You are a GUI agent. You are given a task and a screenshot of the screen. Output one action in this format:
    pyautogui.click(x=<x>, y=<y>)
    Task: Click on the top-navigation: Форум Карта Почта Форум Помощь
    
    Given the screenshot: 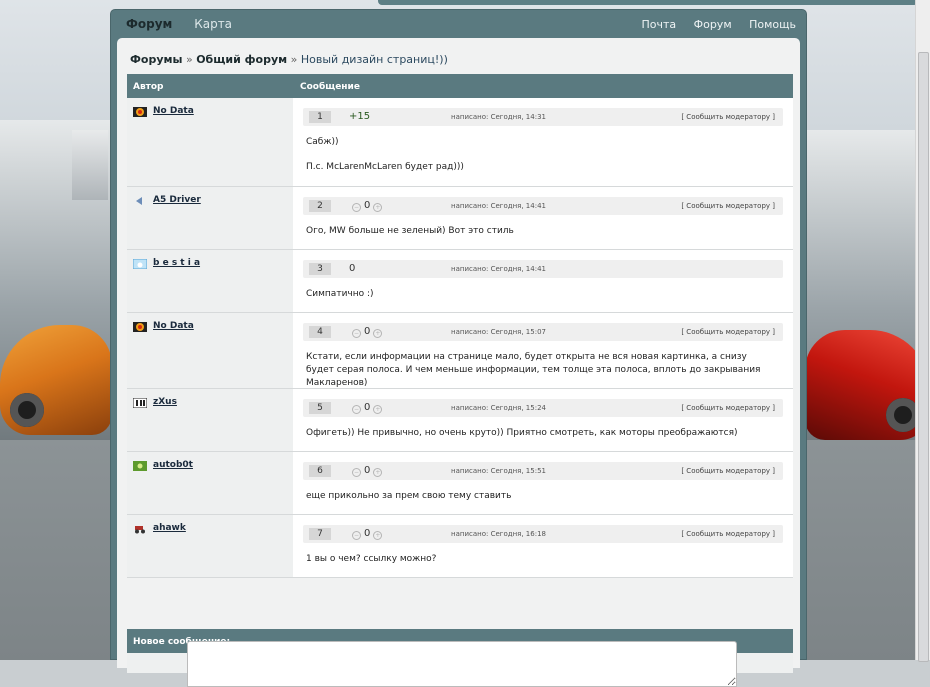 What is the action you would take?
    pyautogui.click(x=458, y=24)
    